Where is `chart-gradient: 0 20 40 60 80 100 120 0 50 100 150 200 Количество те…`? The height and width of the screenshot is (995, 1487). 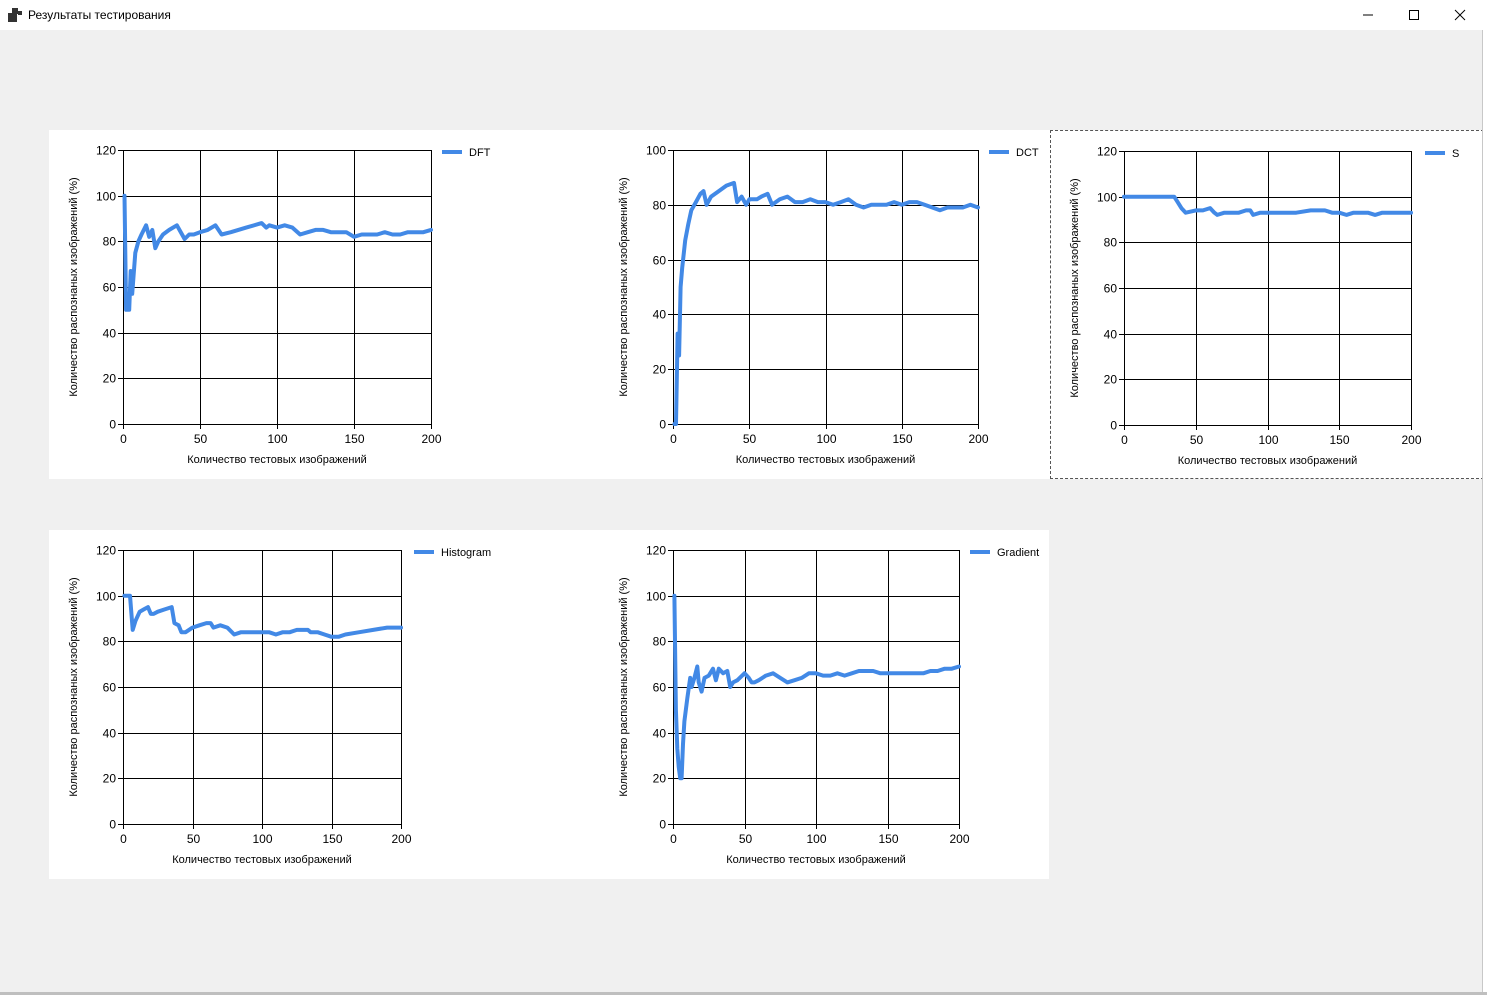
chart-gradient: 0 20 40 60 80 100 120 0 50 100 150 200 Количество те… is located at coordinates (799, 704).